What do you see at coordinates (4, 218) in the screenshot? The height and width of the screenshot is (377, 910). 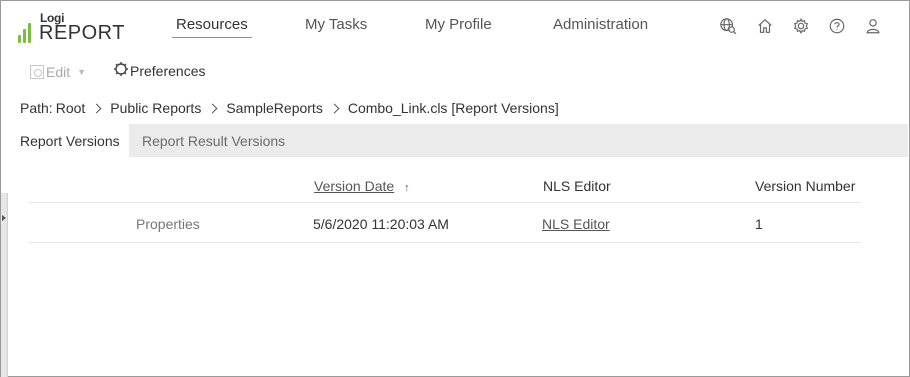 I see `expand-arrow-icon` at bounding box center [4, 218].